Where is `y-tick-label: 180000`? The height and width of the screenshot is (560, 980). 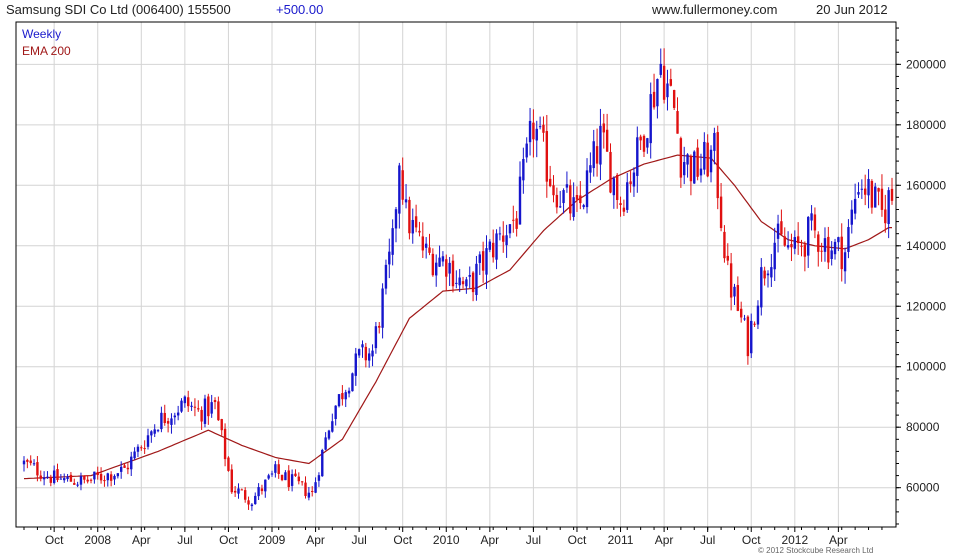 y-tick-label: 180000 is located at coordinates (926, 125).